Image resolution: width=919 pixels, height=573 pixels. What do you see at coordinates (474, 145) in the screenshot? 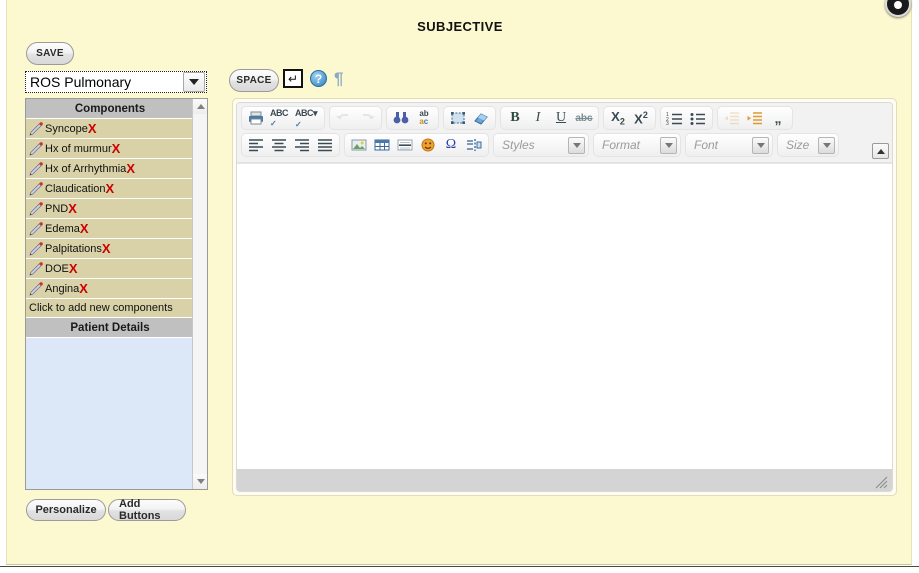
I see `page-break-icon` at bounding box center [474, 145].